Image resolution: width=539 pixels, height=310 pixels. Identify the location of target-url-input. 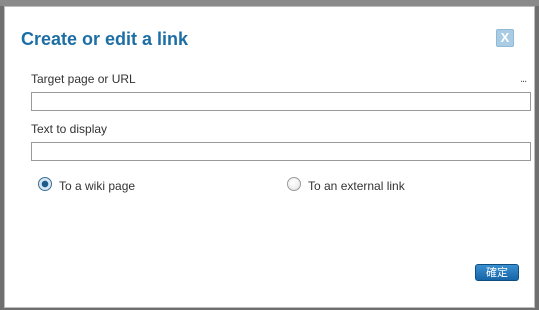
(281, 101).